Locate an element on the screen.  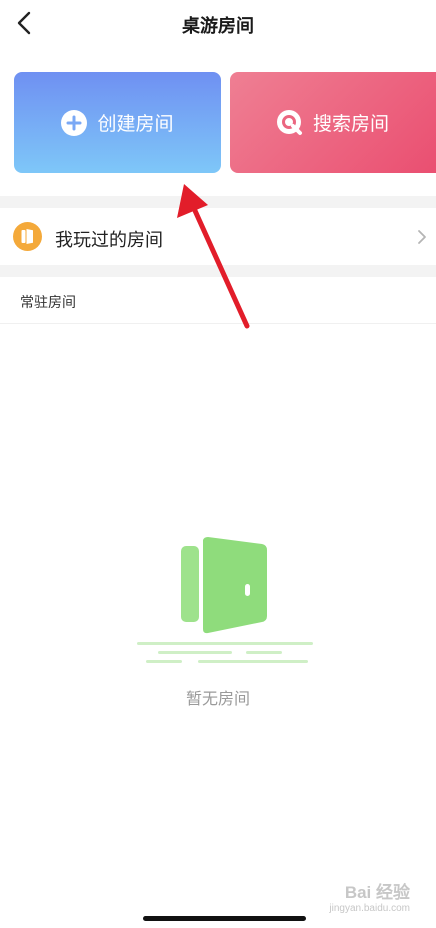
create-room-button: 创建房间 is located at coordinates (117, 122).